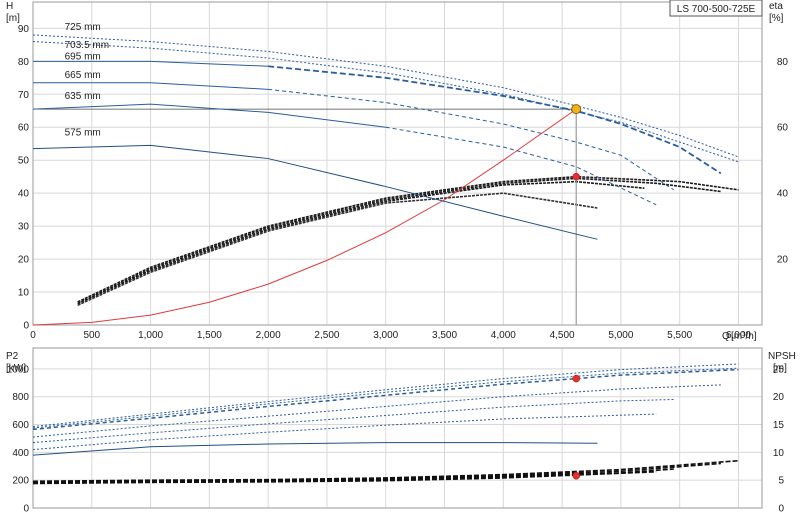 The width and height of the screenshot is (800, 520). I want to click on y-tick-label: 60, so click(24, 128).